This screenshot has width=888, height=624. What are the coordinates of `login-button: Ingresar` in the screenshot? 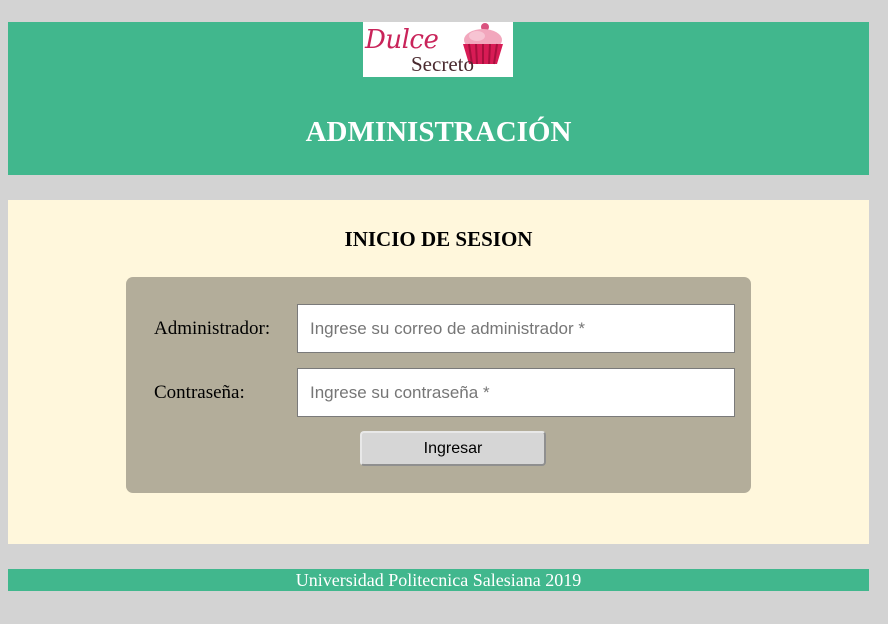 It's located at (453, 448).